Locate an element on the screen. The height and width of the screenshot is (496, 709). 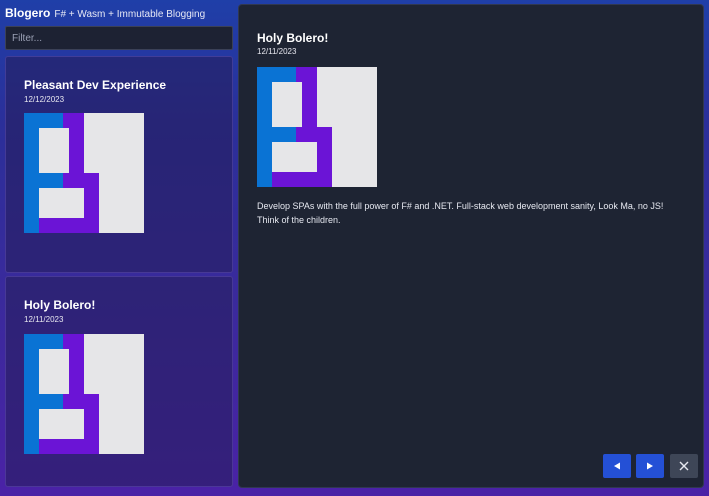
post-detail-title: Holy Bolero! is located at coordinates (293, 38).